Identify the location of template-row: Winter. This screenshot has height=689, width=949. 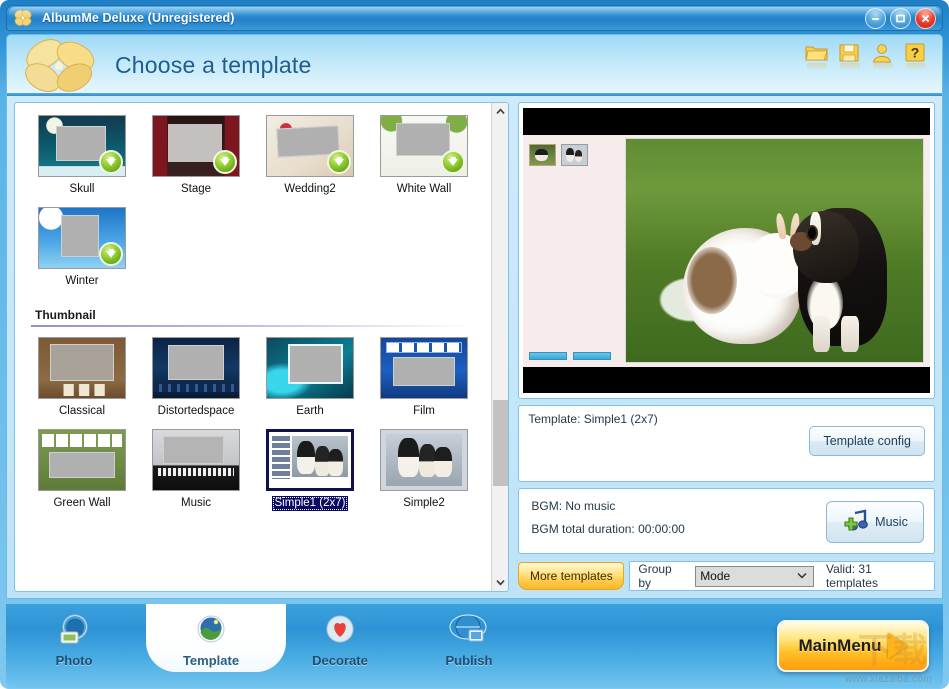
(257, 249).